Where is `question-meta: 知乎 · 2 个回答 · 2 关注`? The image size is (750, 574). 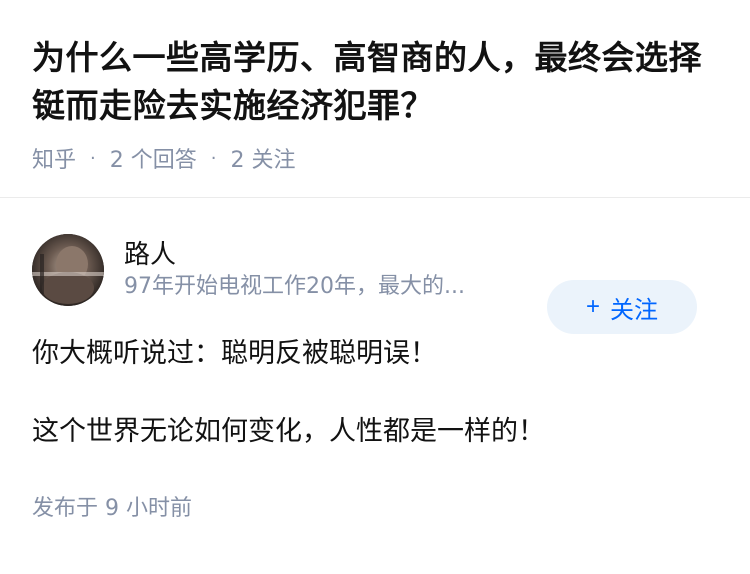
question-meta: 知乎 · 2 个回答 · 2 关注 is located at coordinates (375, 158).